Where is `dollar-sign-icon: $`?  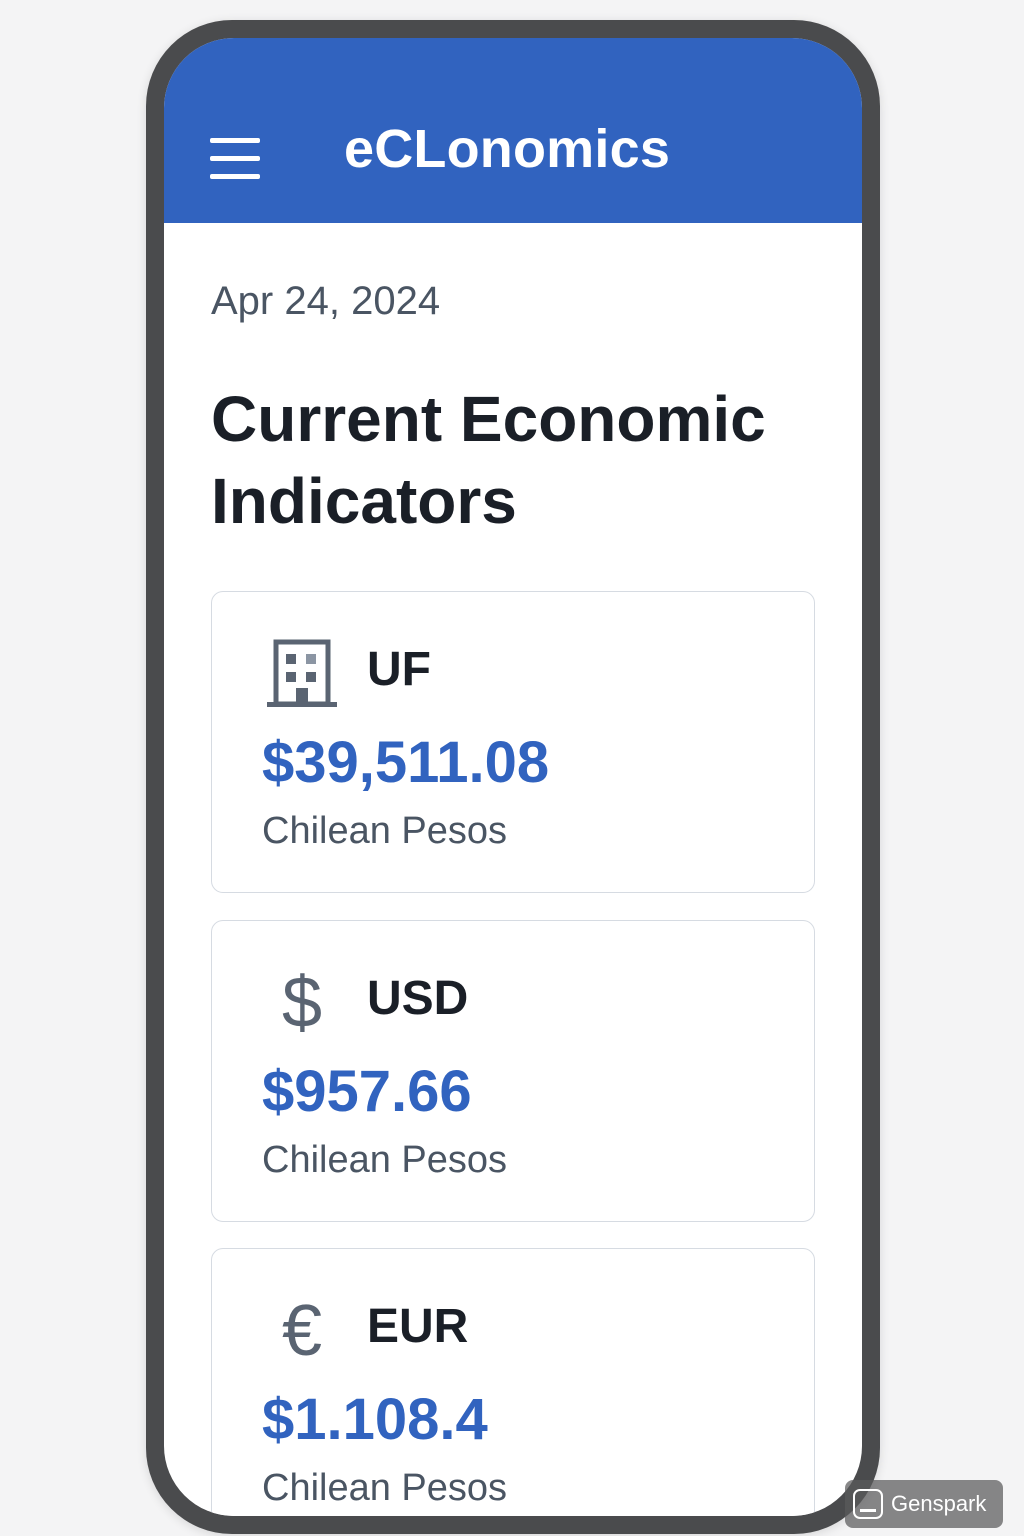 dollar-sign-icon: $ is located at coordinates (302, 1003).